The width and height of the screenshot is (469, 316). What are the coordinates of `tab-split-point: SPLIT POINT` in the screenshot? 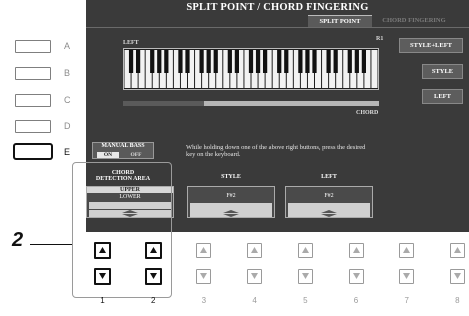 It's located at (340, 21).